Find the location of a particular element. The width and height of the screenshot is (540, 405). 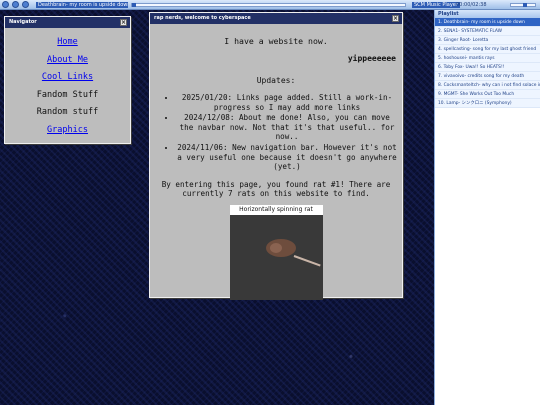

playlist-item: 10. Lamp- シンクロニ (Symphony) is located at coordinates (487, 103).